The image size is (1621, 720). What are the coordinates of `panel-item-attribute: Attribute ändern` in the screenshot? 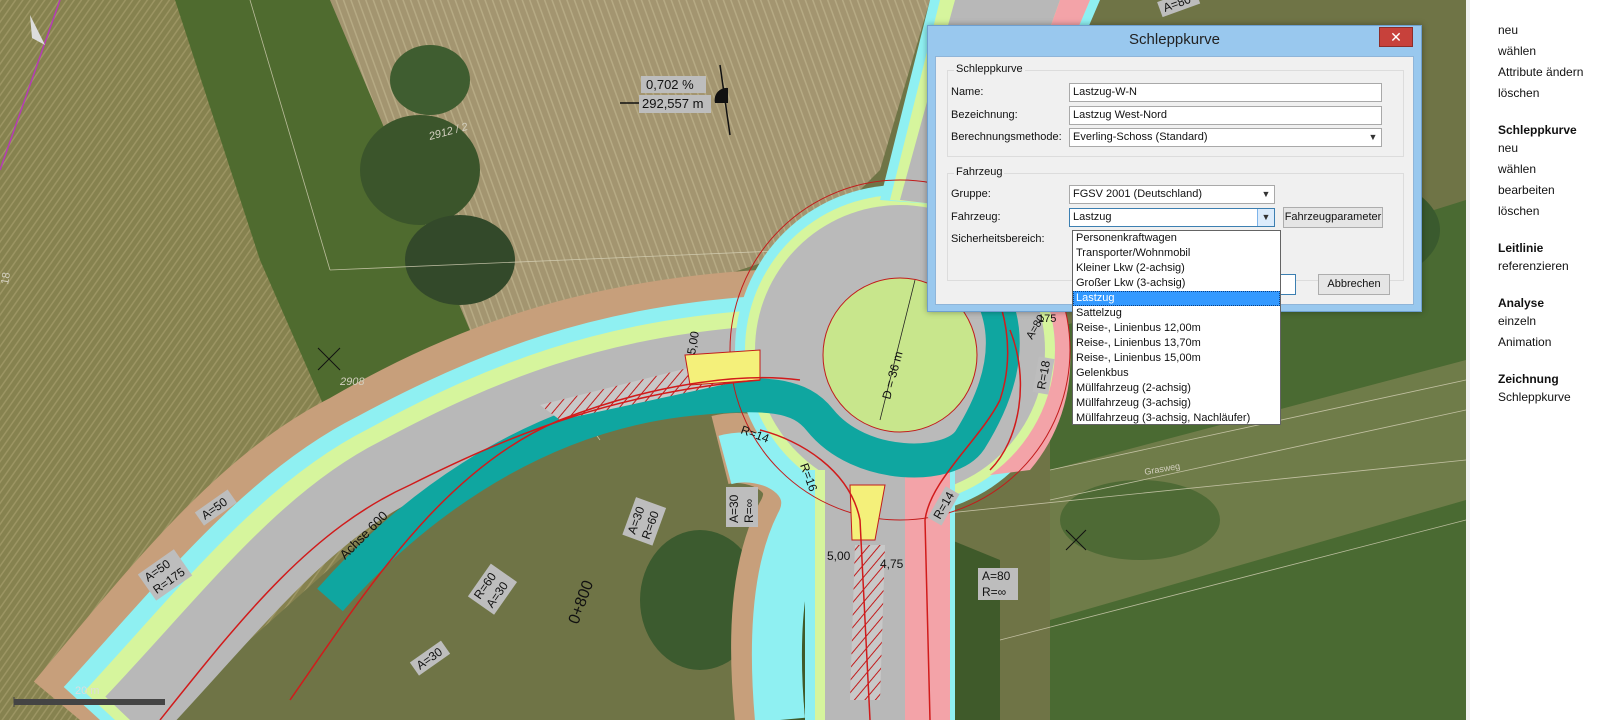 It's located at (1559, 72).